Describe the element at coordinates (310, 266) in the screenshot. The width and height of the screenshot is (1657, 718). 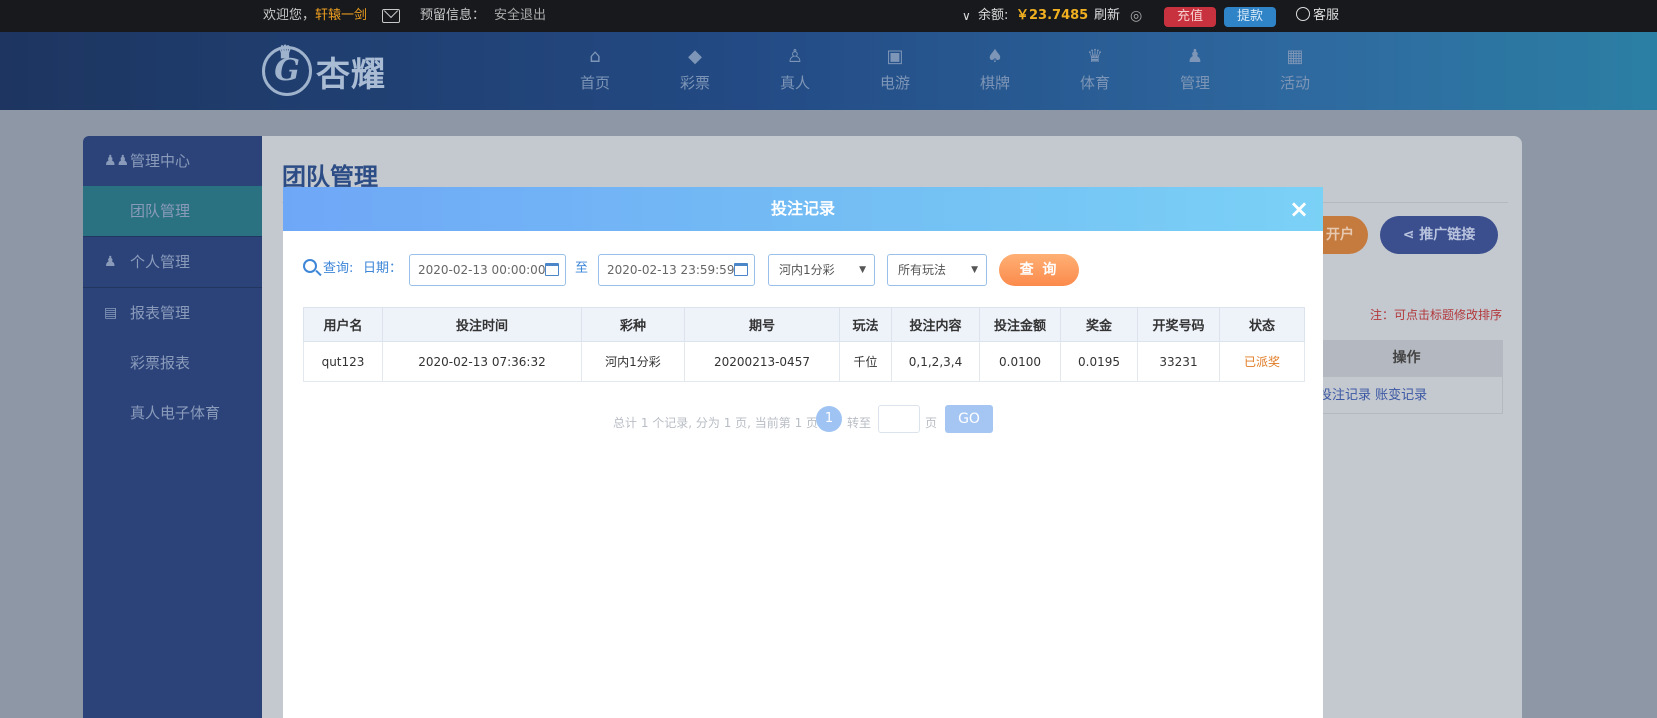
I see `search-icon` at that location.